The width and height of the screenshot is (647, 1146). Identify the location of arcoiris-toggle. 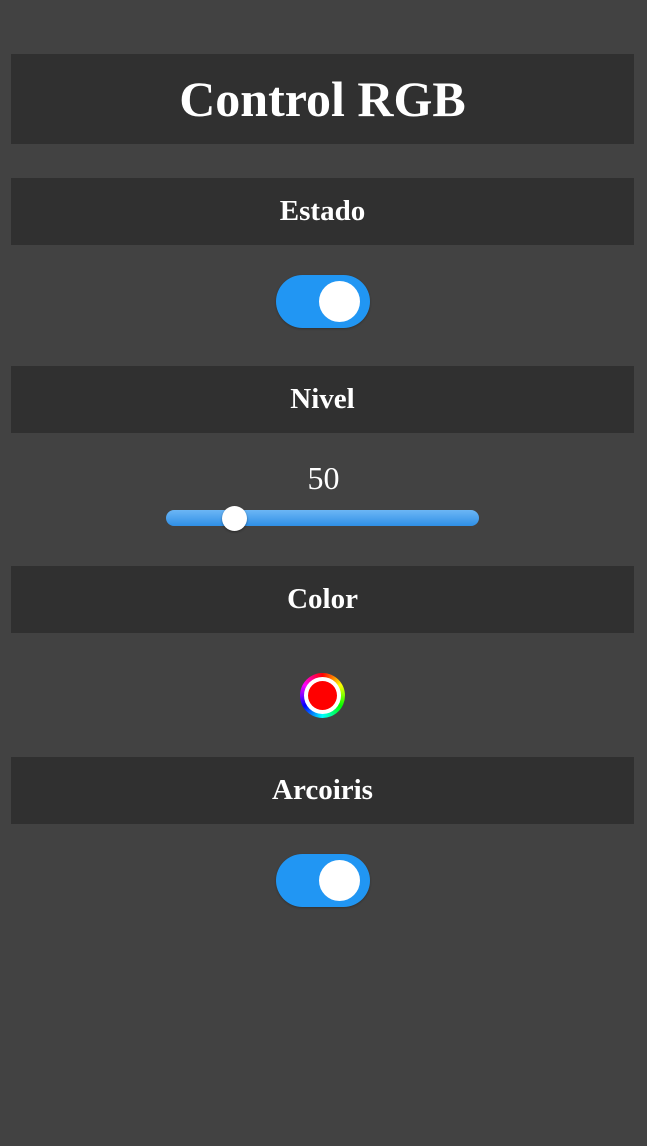
(323, 880).